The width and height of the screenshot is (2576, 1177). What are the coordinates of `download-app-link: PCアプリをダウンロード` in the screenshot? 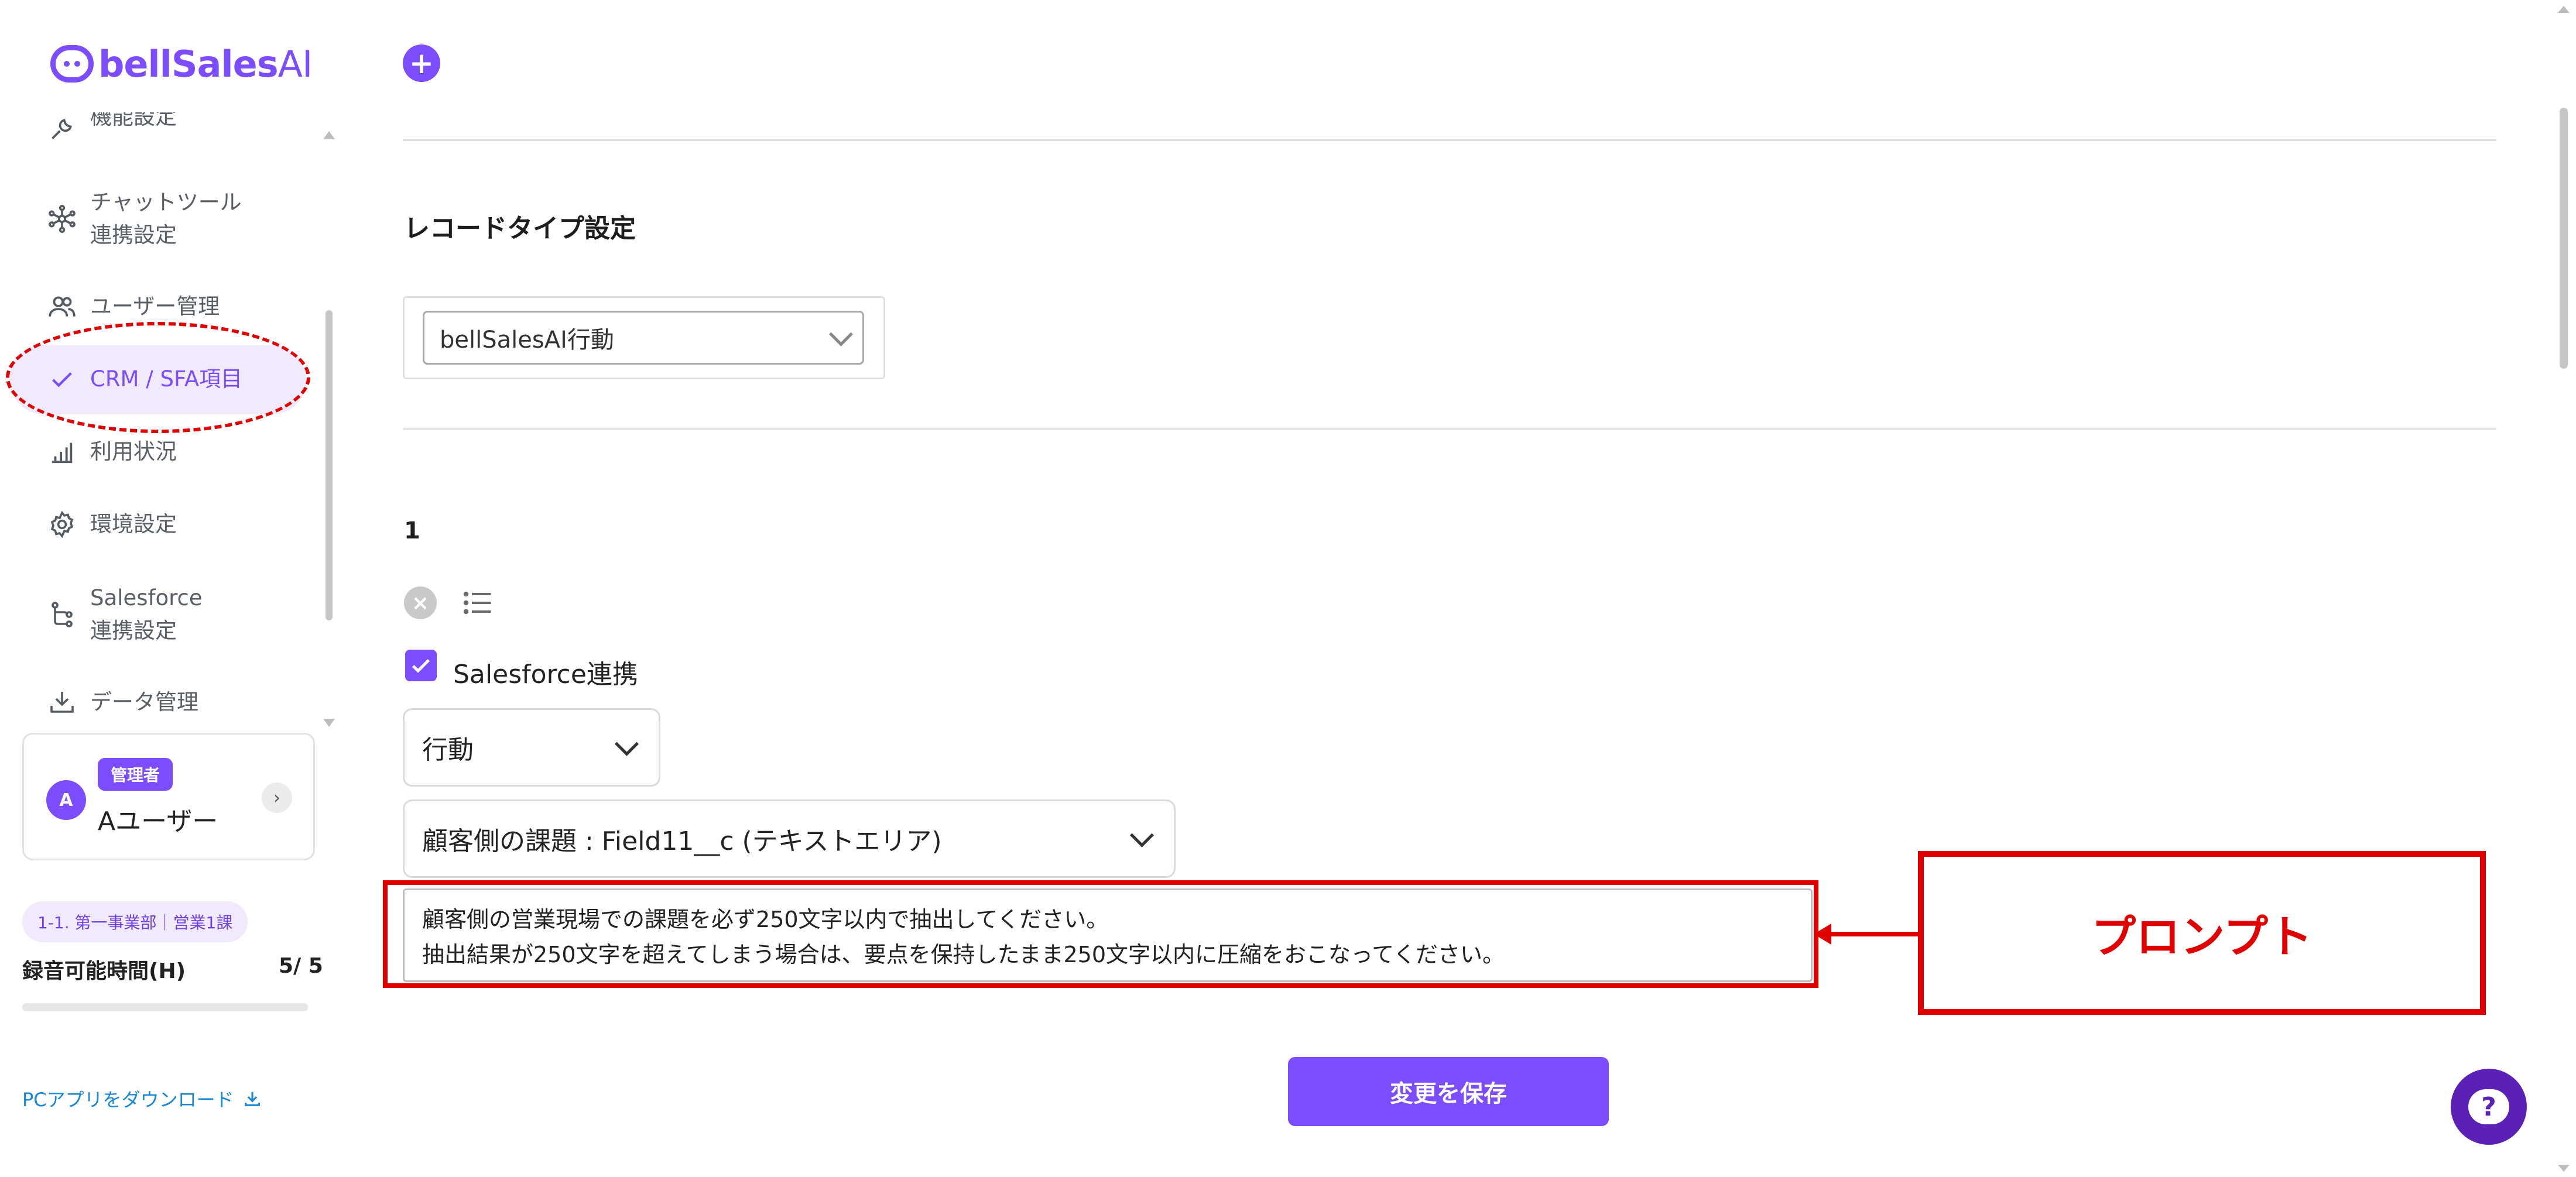 It's located at (142, 1098).